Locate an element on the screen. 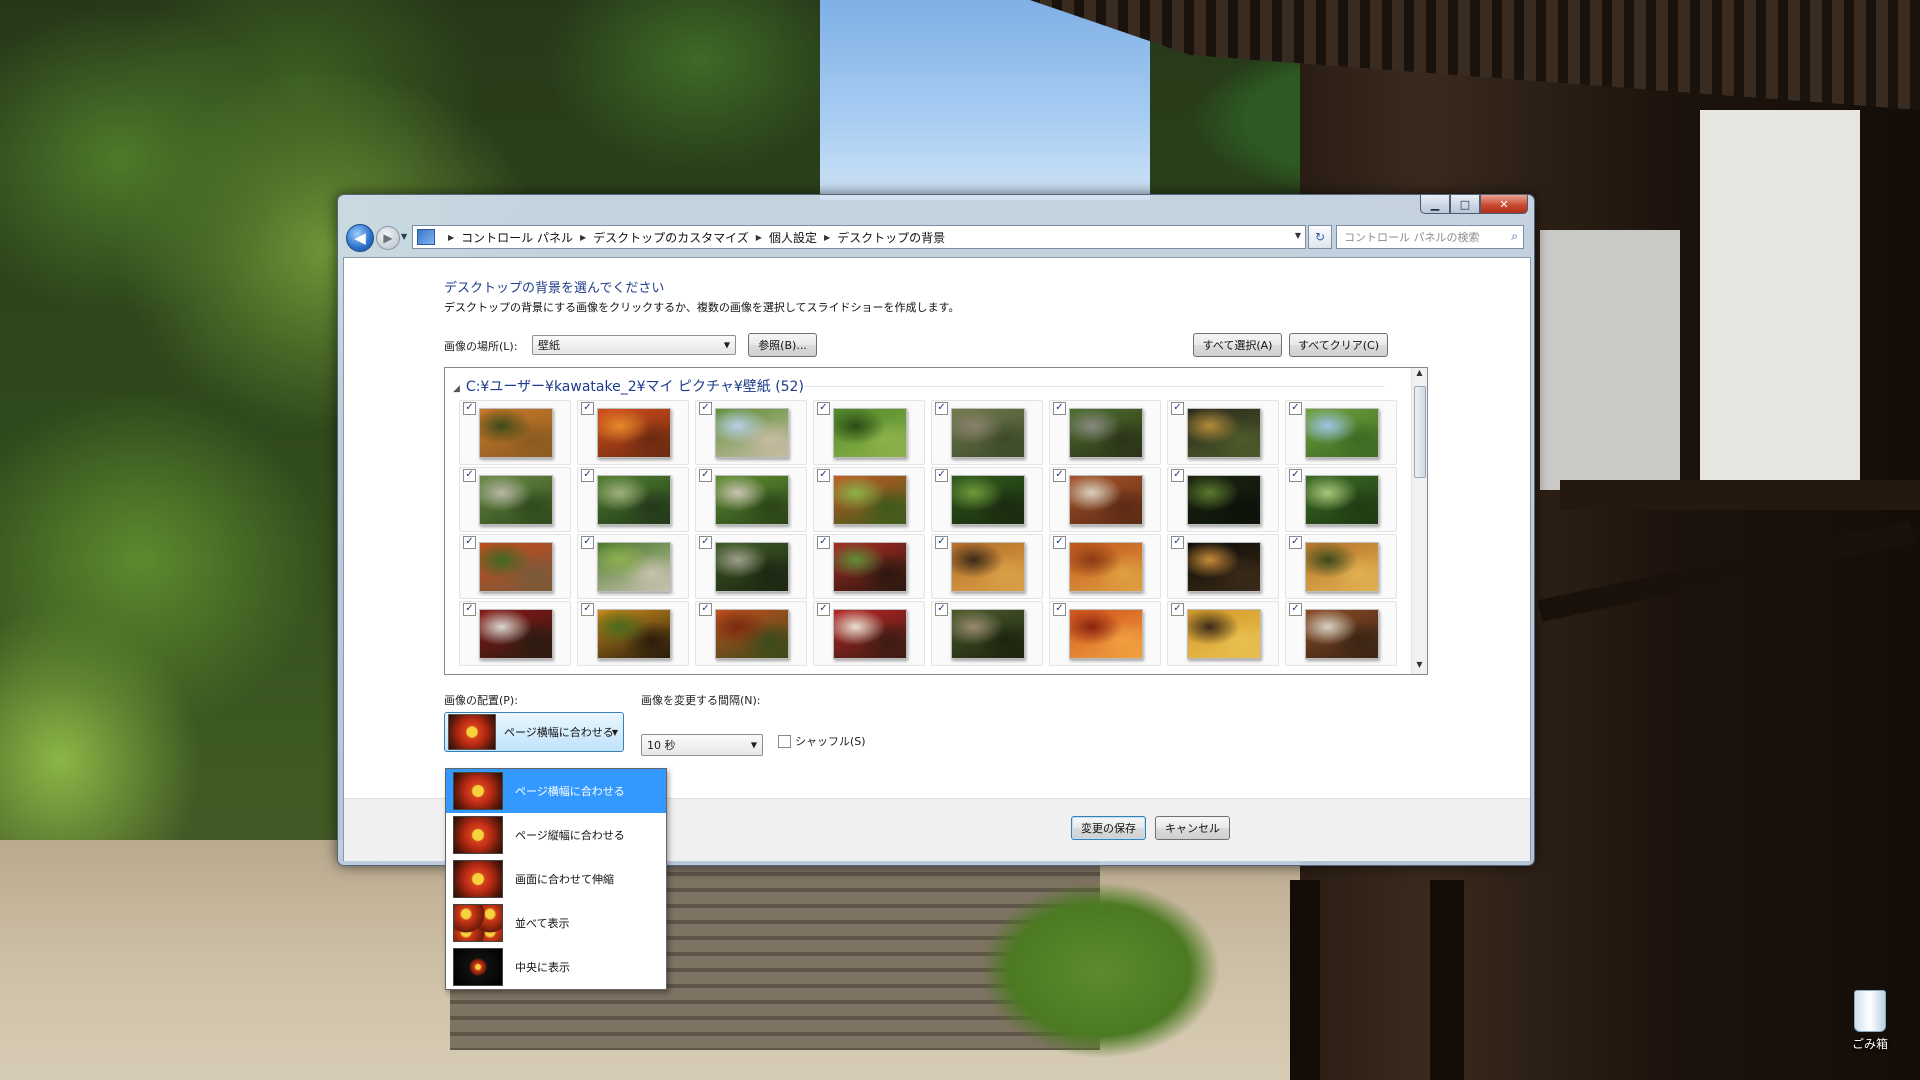 This screenshot has height=1080, width=1920. interval-dropdown: 10 秒 ▼ is located at coordinates (702, 745).